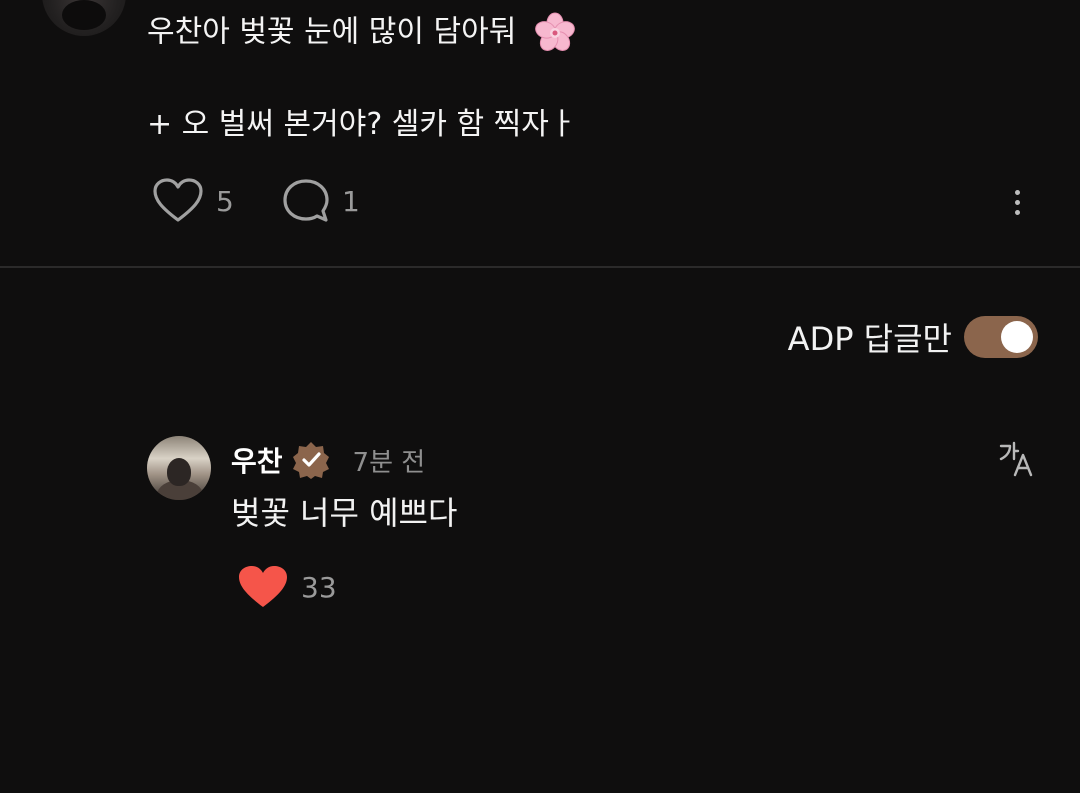 This screenshot has height=793, width=1080. What do you see at coordinates (1017, 459) in the screenshot?
I see `translate-icon` at bounding box center [1017, 459].